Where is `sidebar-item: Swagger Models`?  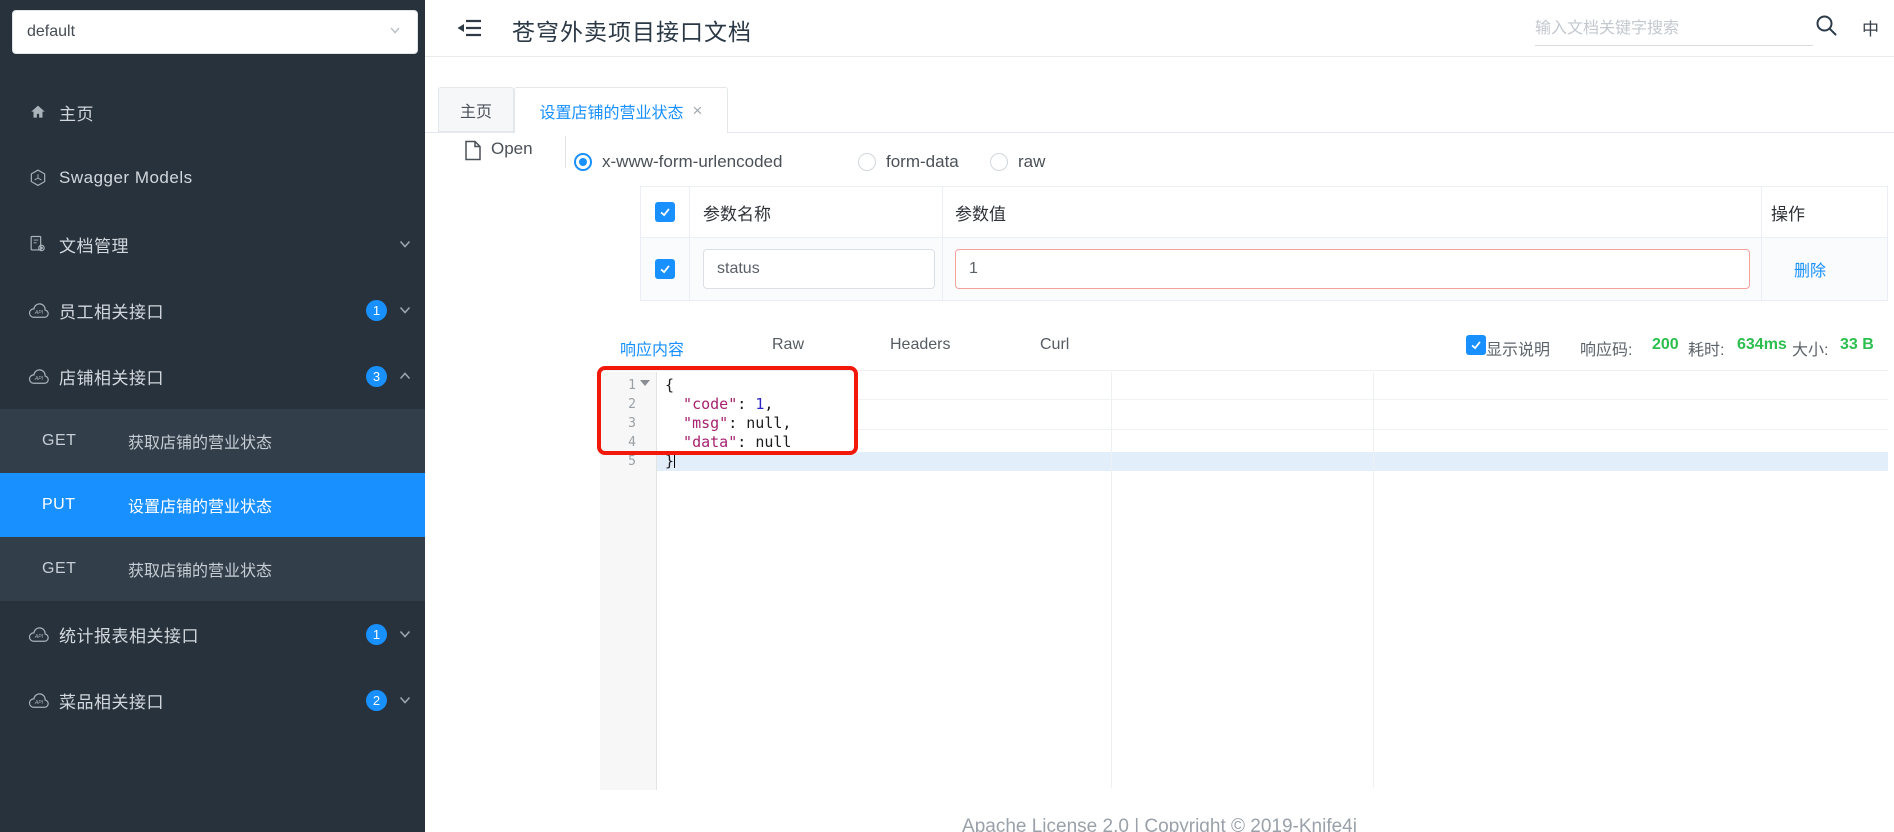 sidebar-item: Swagger Models is located at coordinates (212, 178).